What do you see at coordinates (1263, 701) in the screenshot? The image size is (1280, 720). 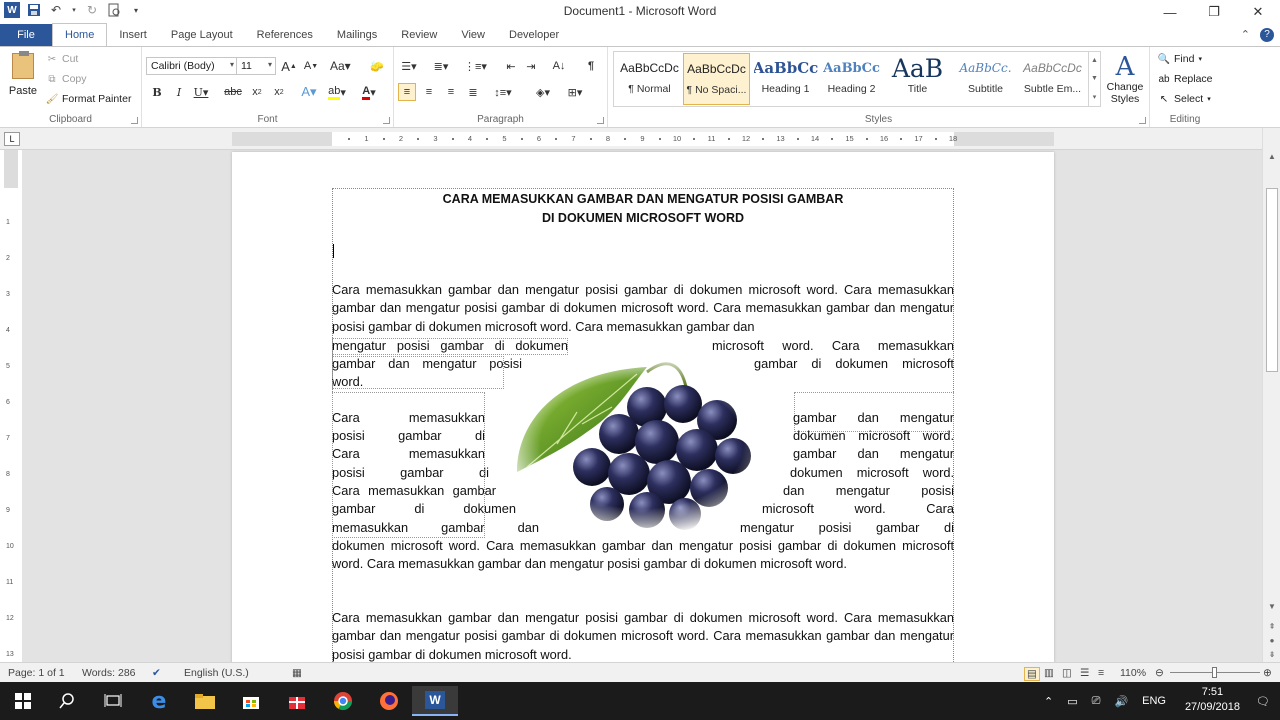 I see `notifications-icon: 🗨` at bounding box center [1263, 701].